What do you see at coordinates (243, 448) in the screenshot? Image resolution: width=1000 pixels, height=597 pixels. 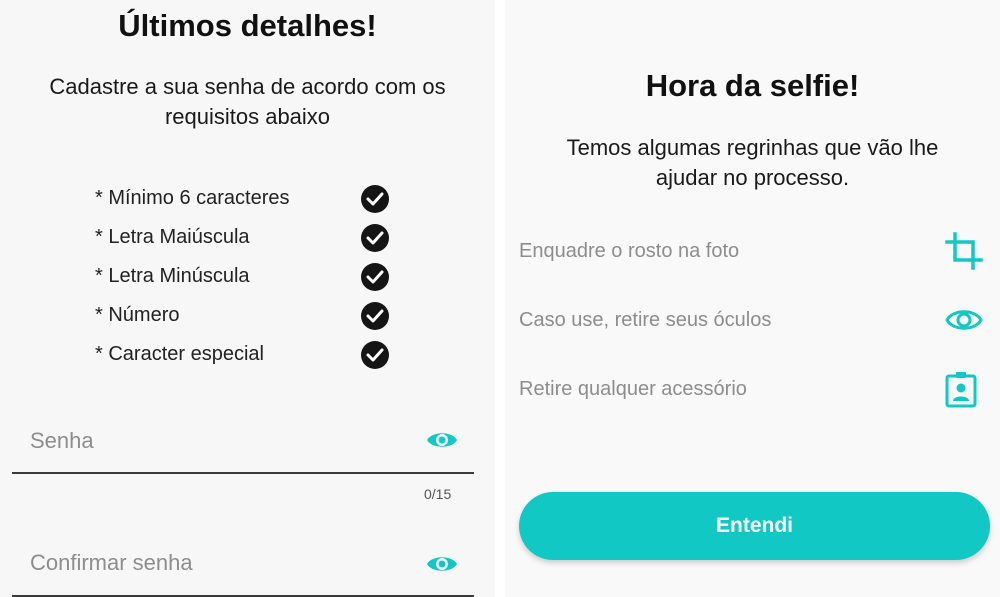 I see `password-field: Senha` at bounding box center [243, 448].